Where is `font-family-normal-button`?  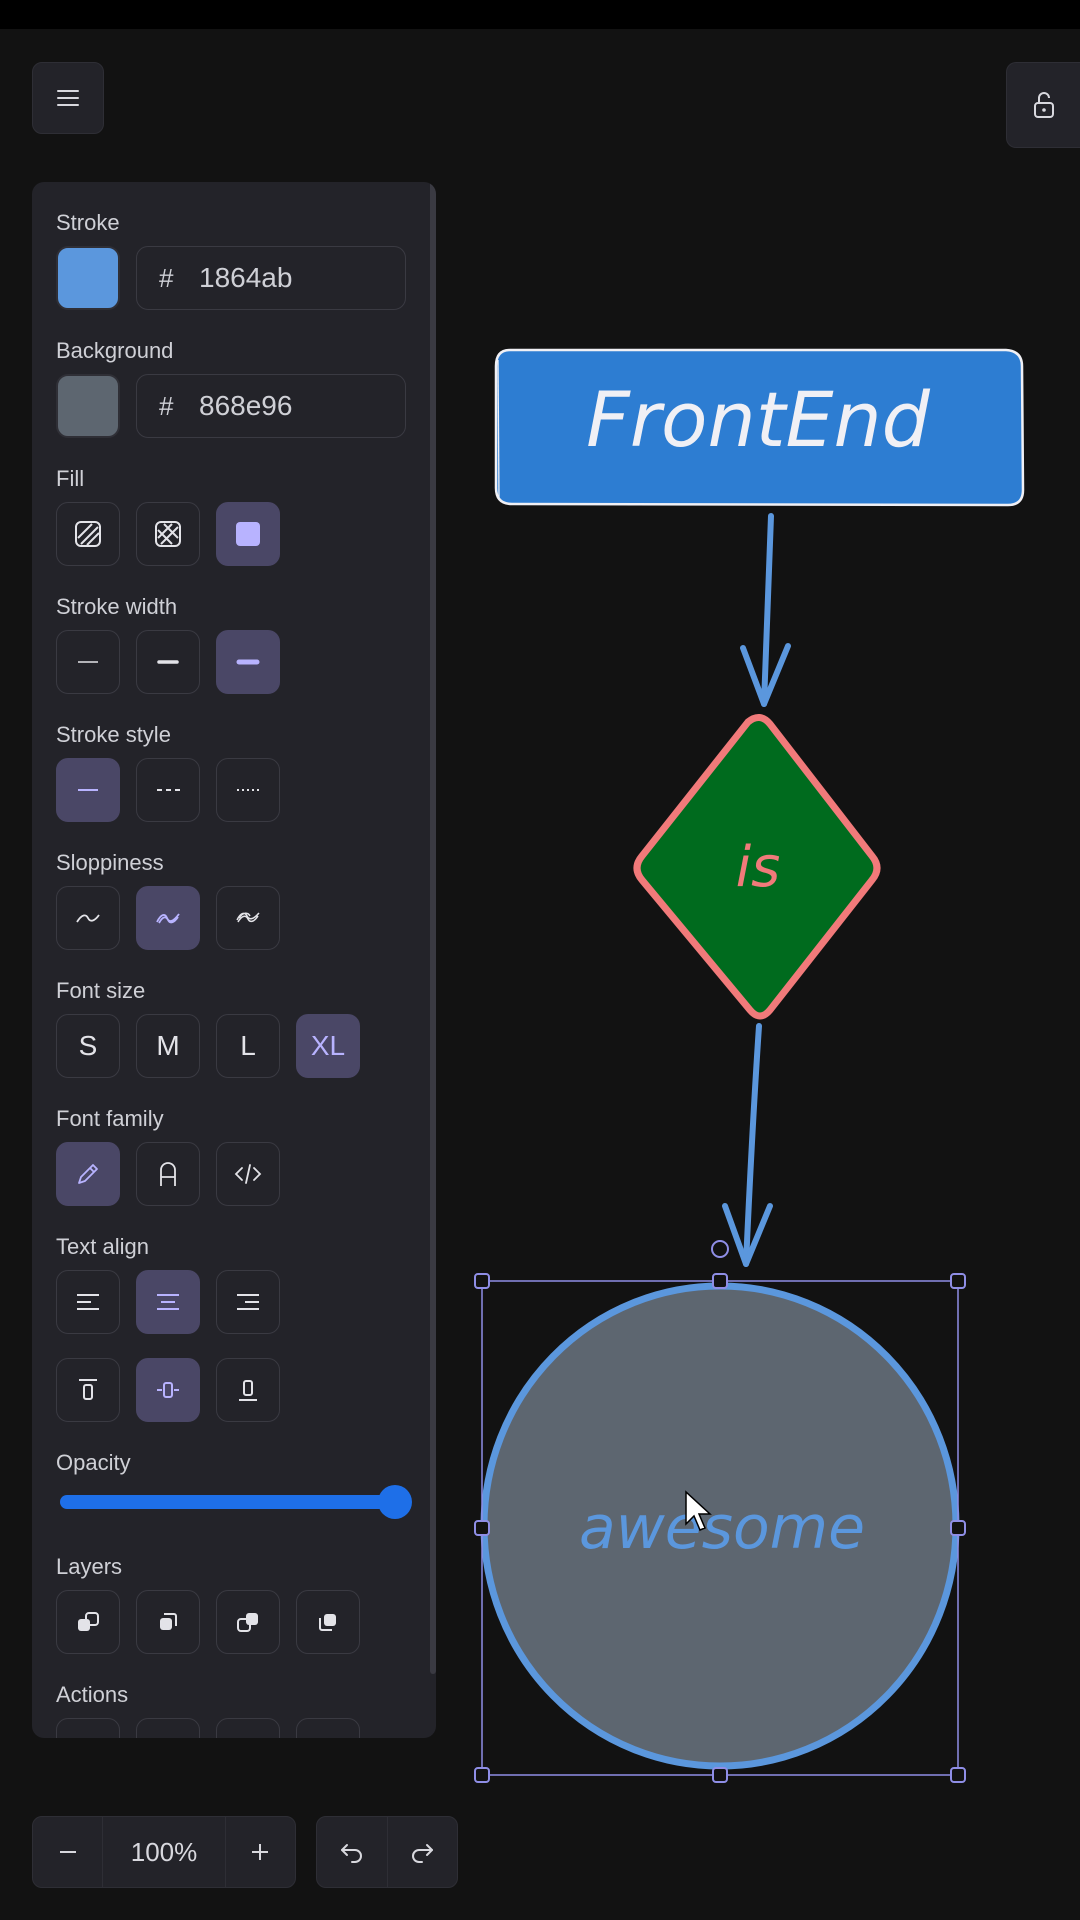 font-family-normal-button is located at coordinates (168, 1174).